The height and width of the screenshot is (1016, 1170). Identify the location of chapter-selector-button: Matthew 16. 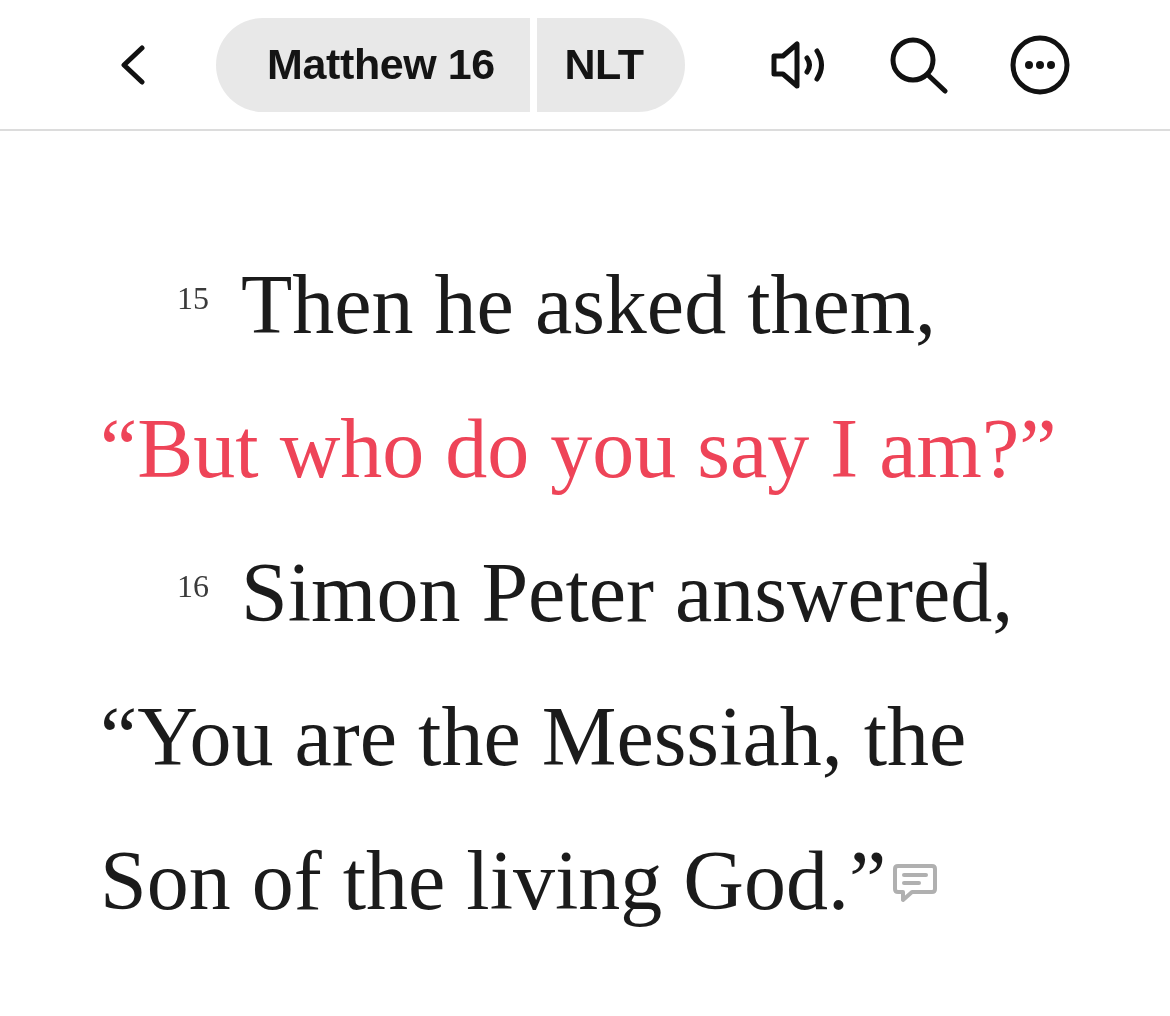
(373, 64).